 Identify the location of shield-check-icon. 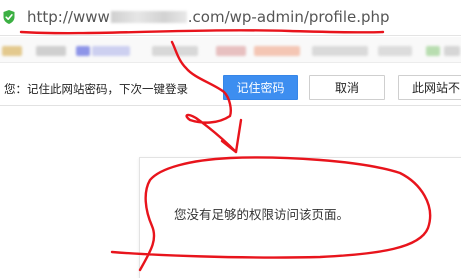
(9, 17).